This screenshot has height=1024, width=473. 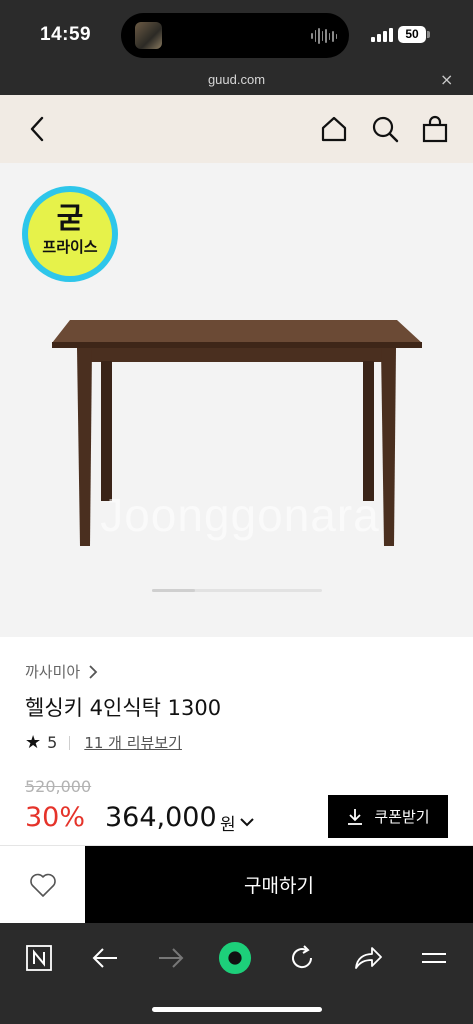 What do you see at coordinates (171, 958) in the screenshot?
I see `forward-arrow-icon` at bounding box center [171, 958].